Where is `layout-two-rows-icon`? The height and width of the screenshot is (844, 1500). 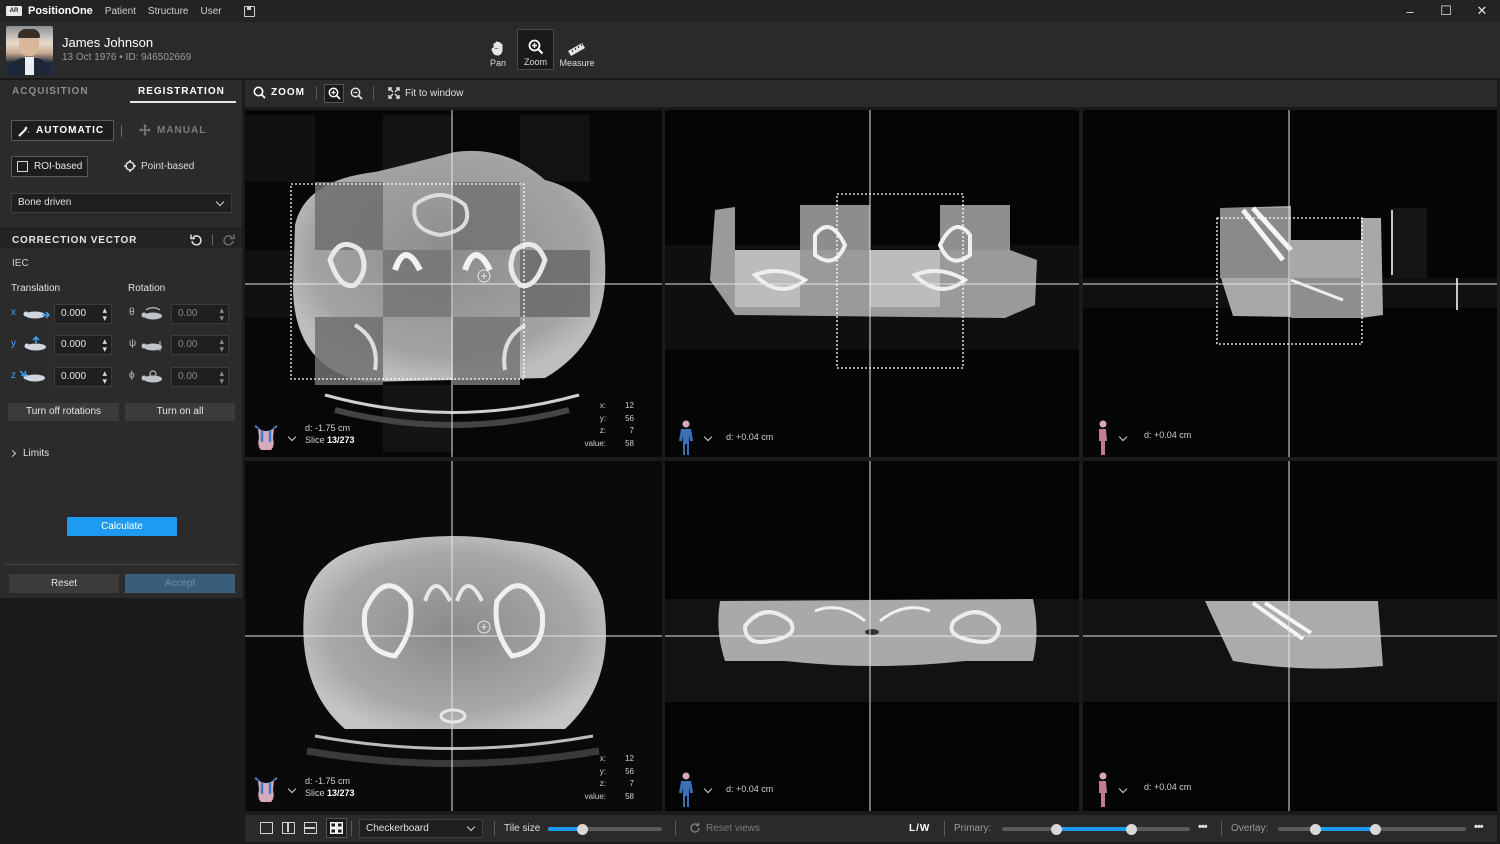 layout-two-rows-icon is located at coordinates (310, 828).